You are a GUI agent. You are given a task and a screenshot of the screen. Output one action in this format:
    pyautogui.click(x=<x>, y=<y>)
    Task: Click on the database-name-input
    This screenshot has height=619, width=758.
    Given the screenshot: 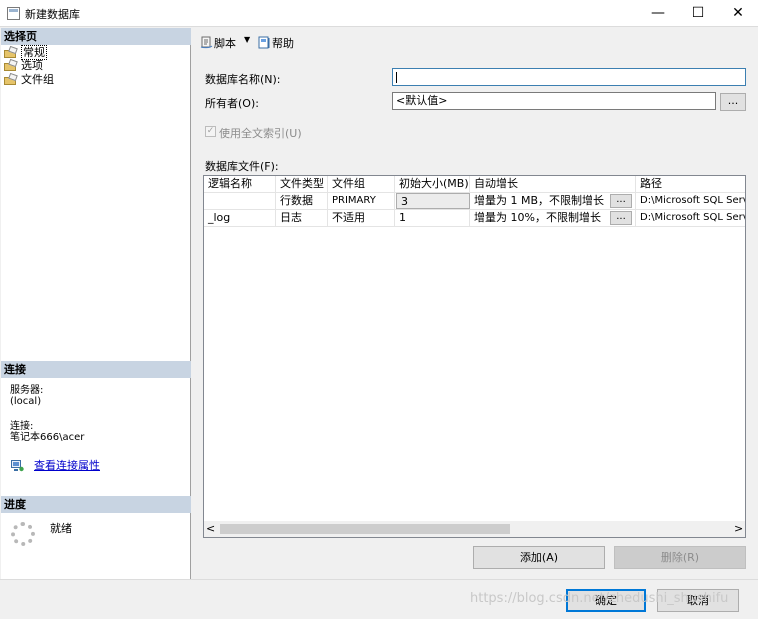 What is the action you would take?
    pyautogui.click(x=569, y=77)
    